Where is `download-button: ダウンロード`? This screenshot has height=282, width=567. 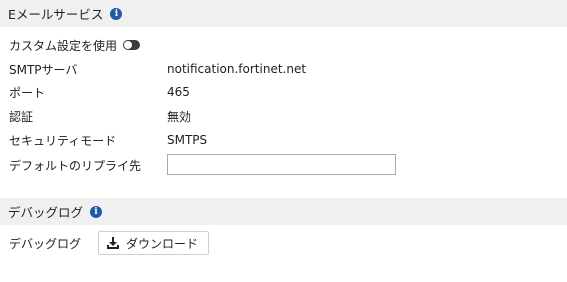 download-button: ダウンロード is located at coordinates (153, 243).